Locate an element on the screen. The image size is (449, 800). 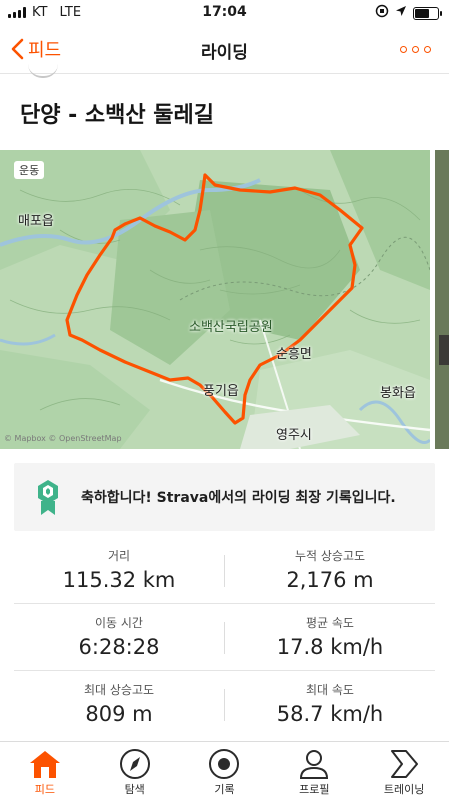
stat-max-elevation: 최대 상승고도 809 m is located at coordinates (119, 703).